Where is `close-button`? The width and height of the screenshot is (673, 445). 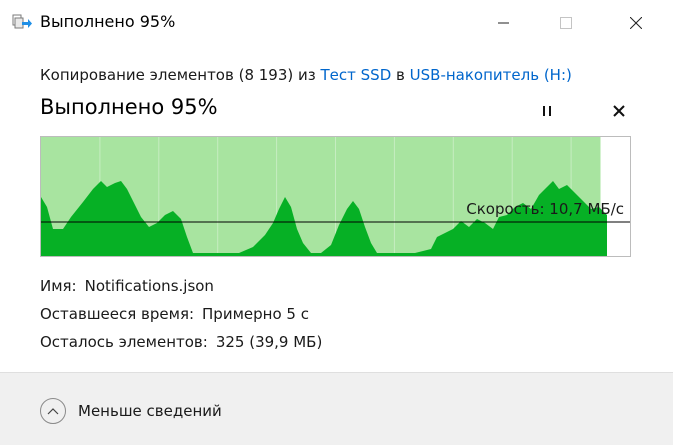
close-button is located at coordinates (636, 23).